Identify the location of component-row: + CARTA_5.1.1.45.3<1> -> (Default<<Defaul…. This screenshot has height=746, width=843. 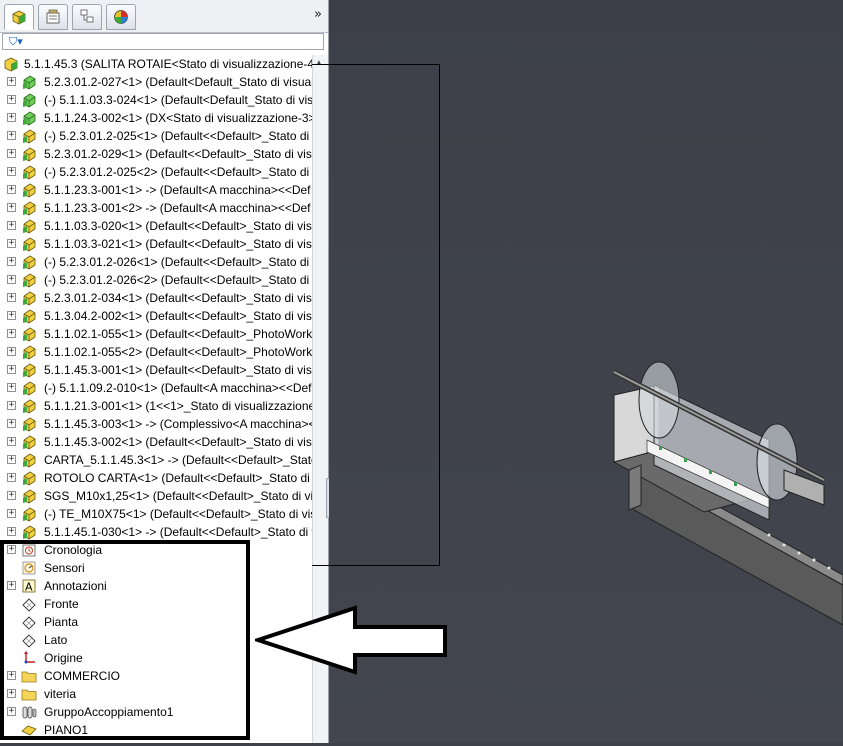
(156, 460).